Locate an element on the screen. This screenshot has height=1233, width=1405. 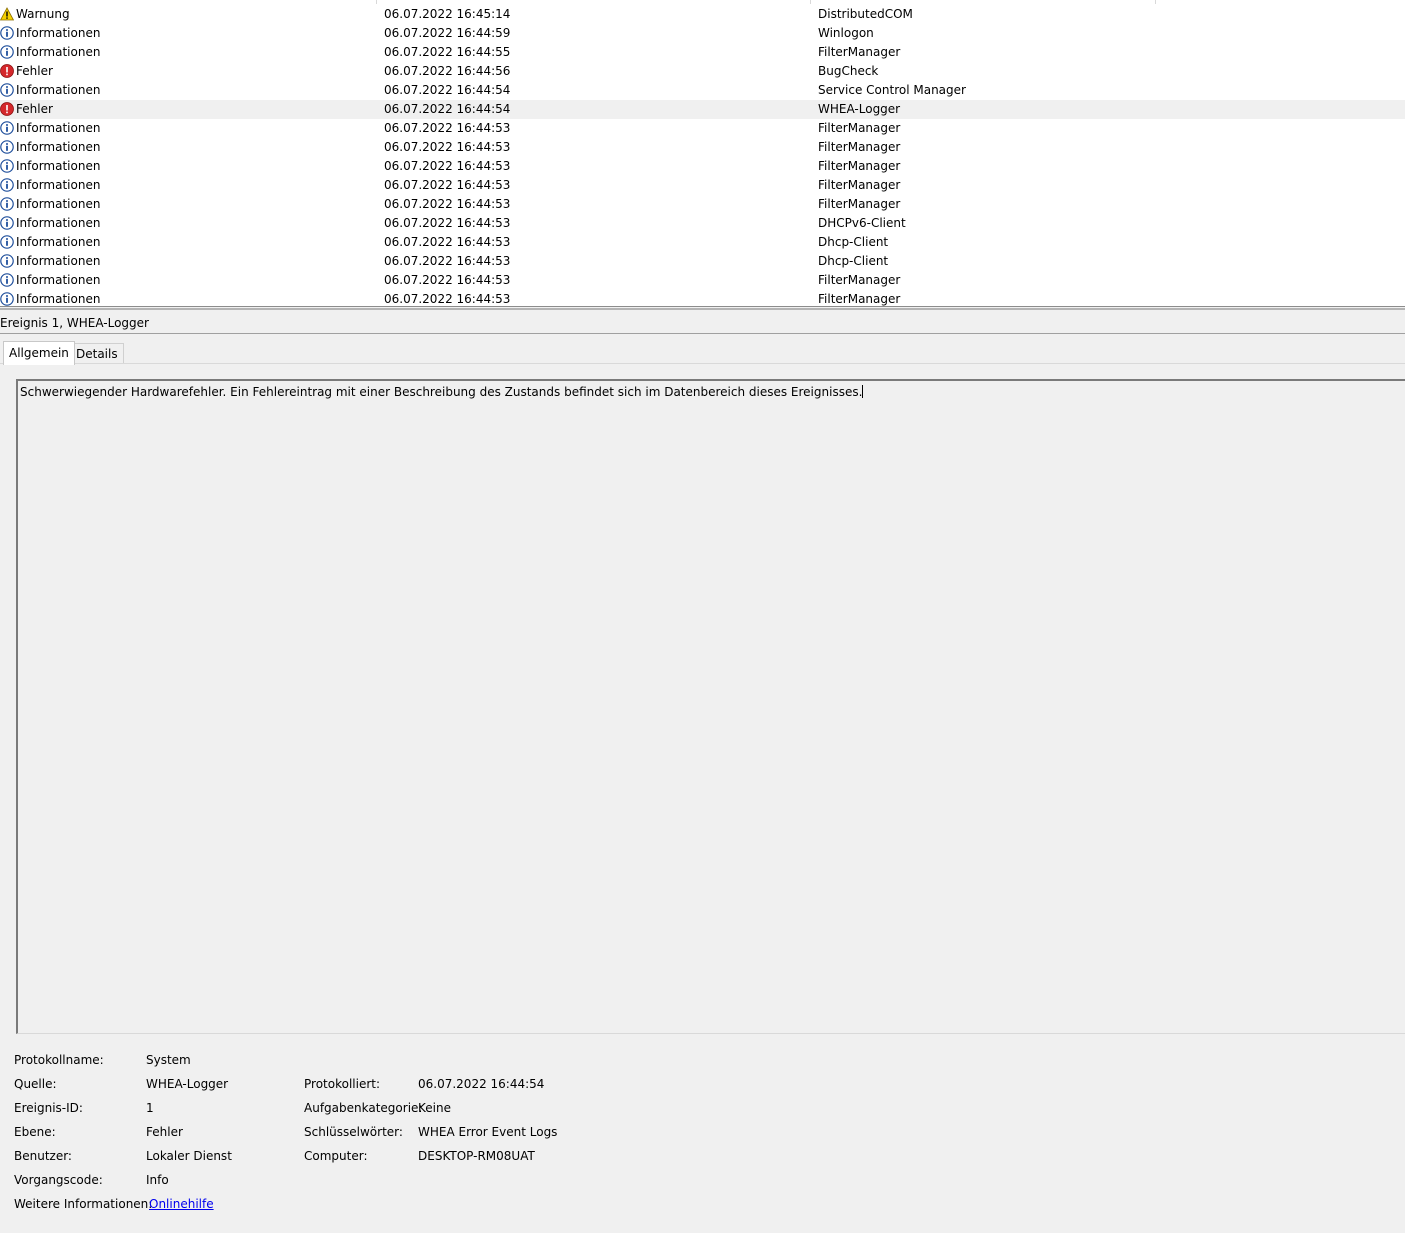
computer-label: Computer: is located at coordinates (336, 1156).